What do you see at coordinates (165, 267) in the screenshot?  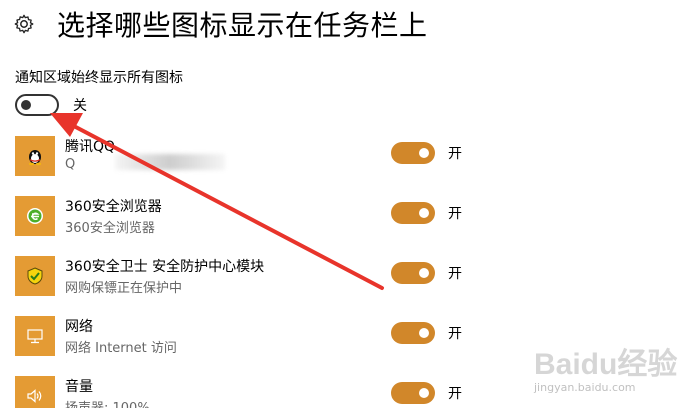 I see `app-name: 360安全卫士 安全防护中心模块` at bounding box center [165, 267].